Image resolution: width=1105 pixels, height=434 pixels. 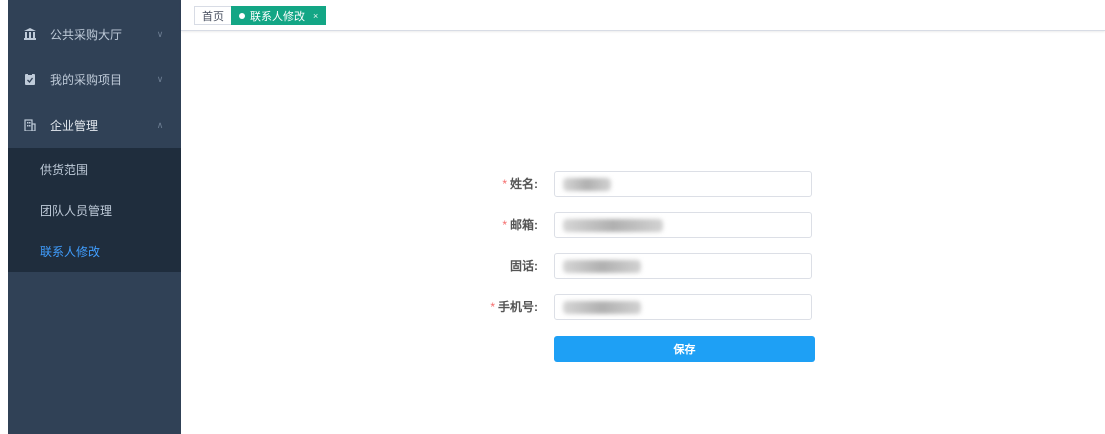 What do you see at coordinates (683, 307) in the screenshot?
I see `mobile-field` at bounding box center [683, 307].